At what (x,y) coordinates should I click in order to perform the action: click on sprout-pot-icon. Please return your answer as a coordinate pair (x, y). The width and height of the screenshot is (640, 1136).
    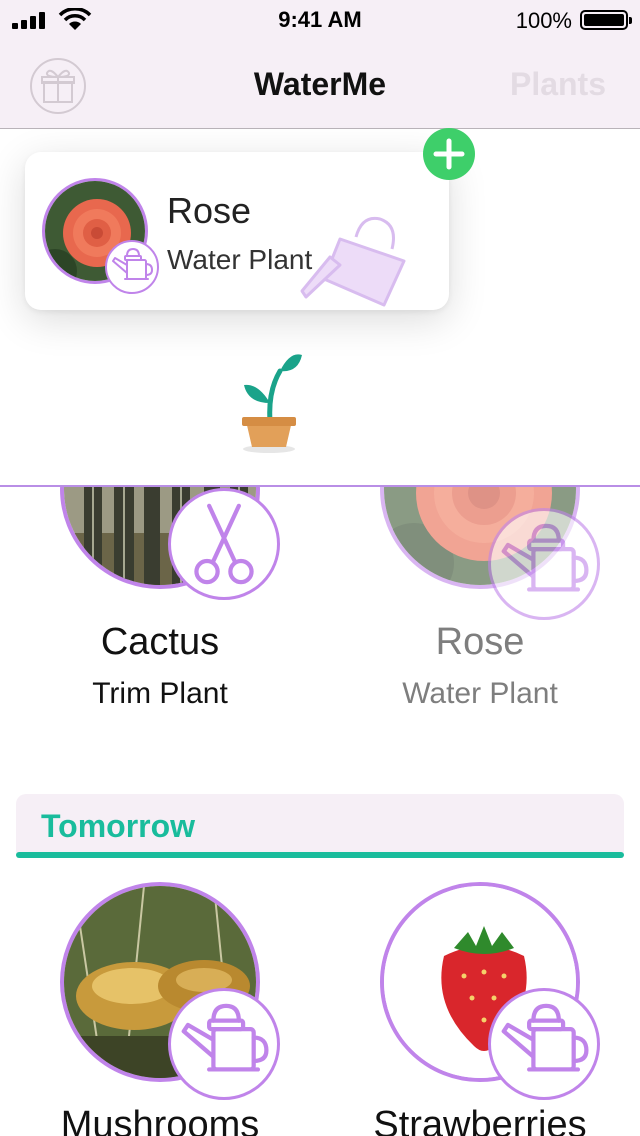
    Looking at the image, I should click on (272, 403).